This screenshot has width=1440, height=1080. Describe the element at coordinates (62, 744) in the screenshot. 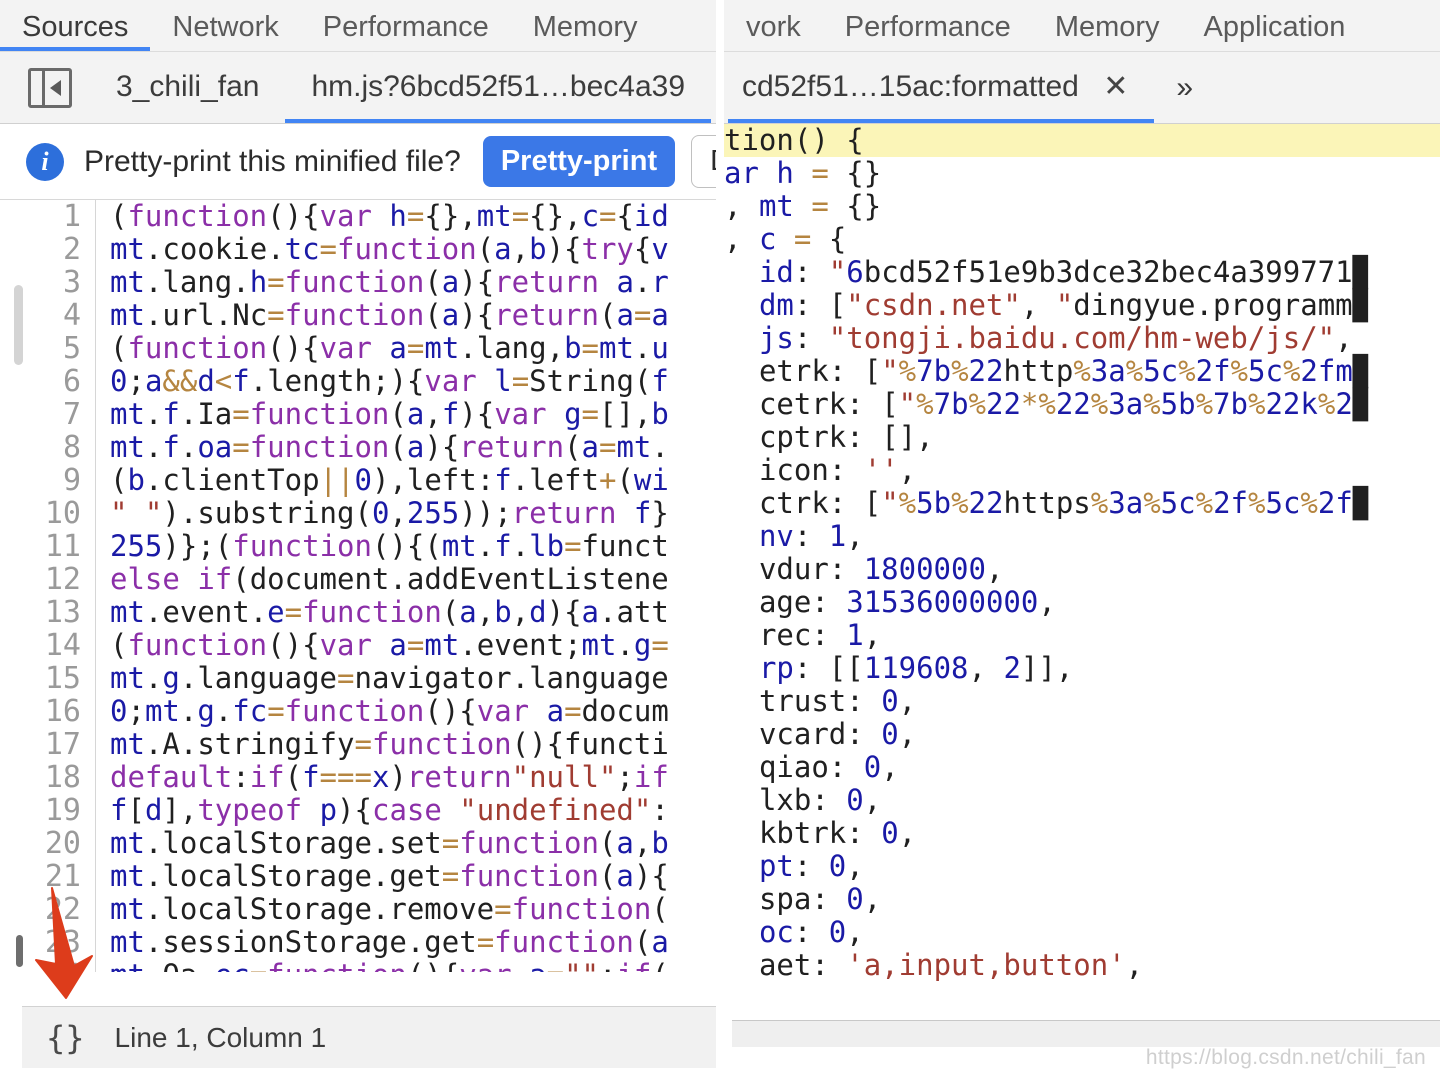

I see `line-number: 17` at that location.